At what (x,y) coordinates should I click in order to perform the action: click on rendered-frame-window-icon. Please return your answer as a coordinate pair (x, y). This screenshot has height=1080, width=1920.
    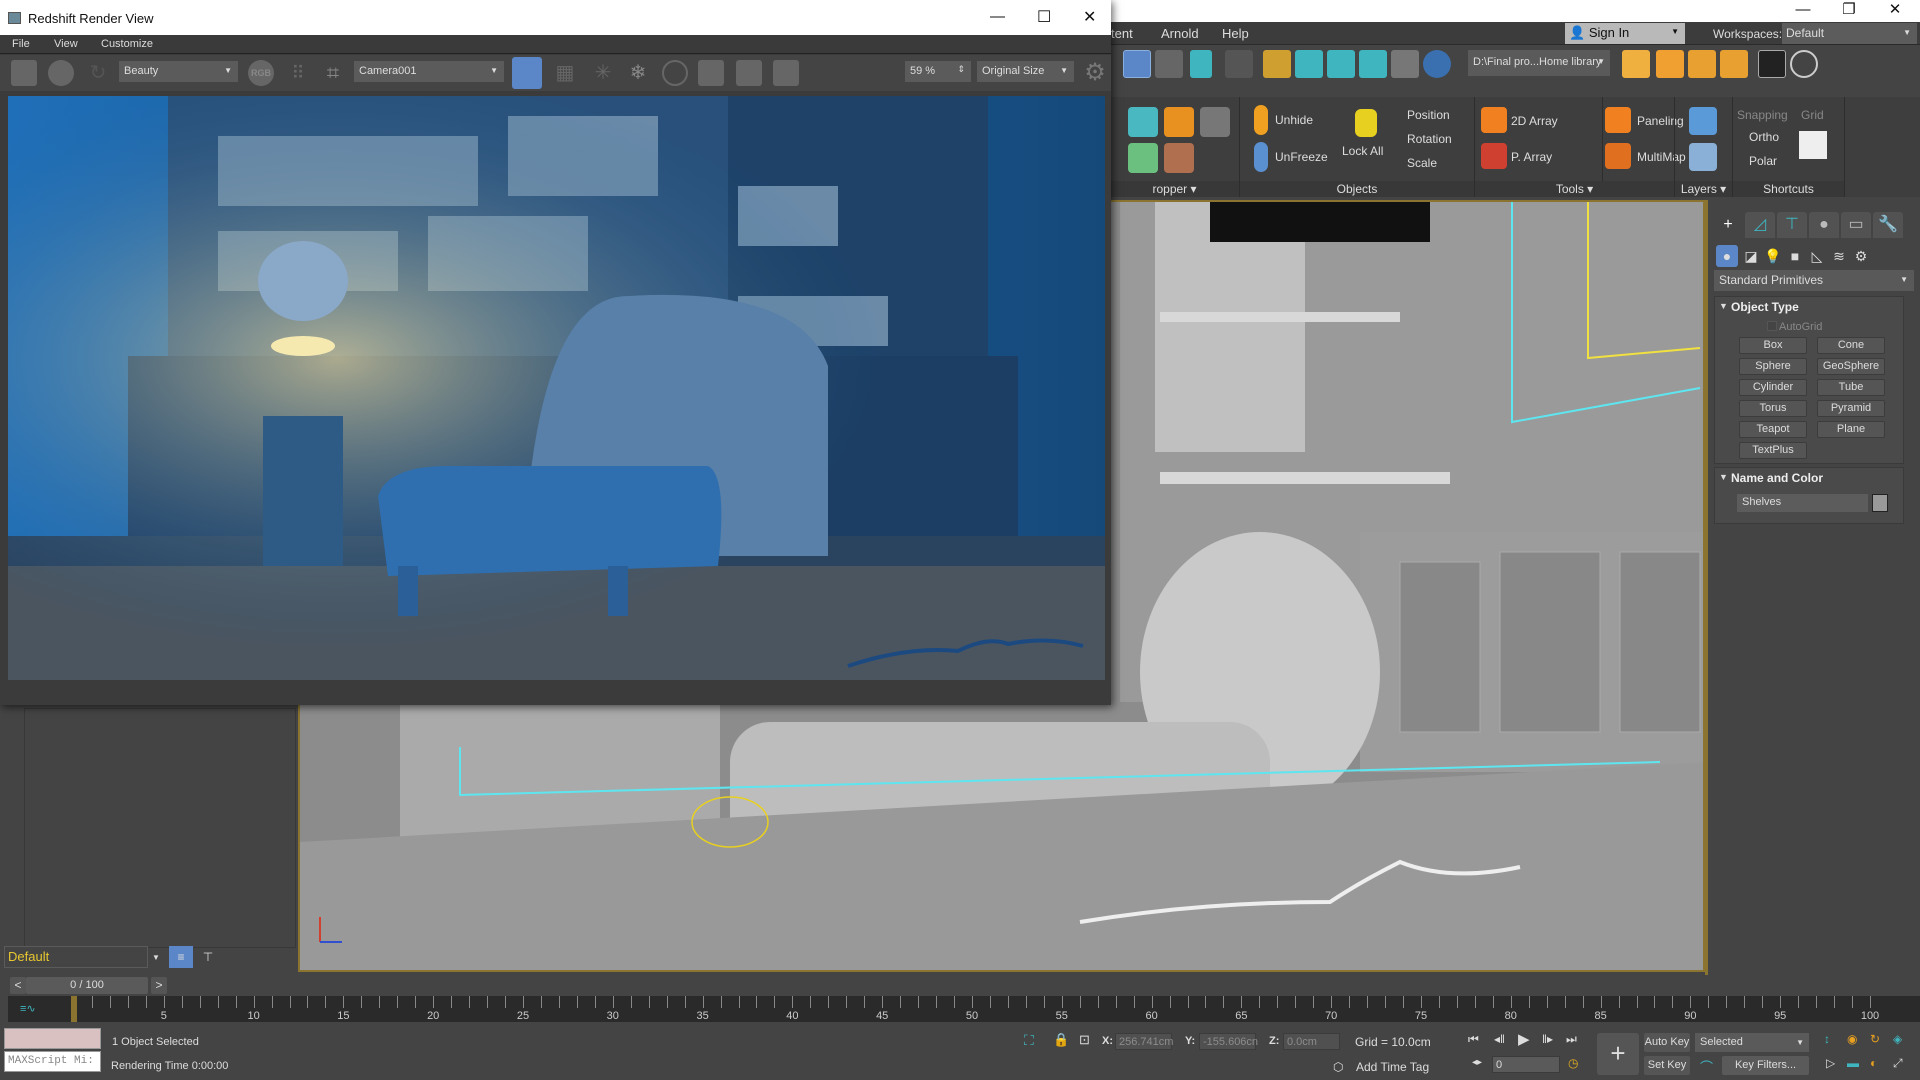
    Looking at the image, I should click on (1309, 64).